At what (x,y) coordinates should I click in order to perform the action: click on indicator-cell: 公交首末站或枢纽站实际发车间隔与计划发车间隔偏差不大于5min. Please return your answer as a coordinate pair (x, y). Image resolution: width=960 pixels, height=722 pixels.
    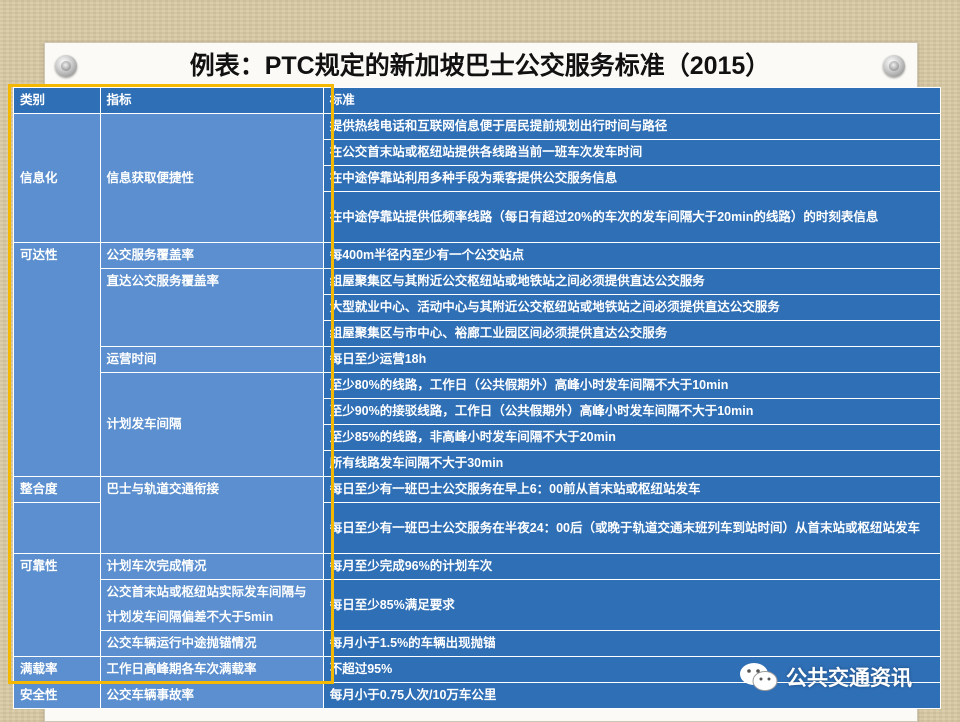
    Looking at the image, I should click on (211, 605).